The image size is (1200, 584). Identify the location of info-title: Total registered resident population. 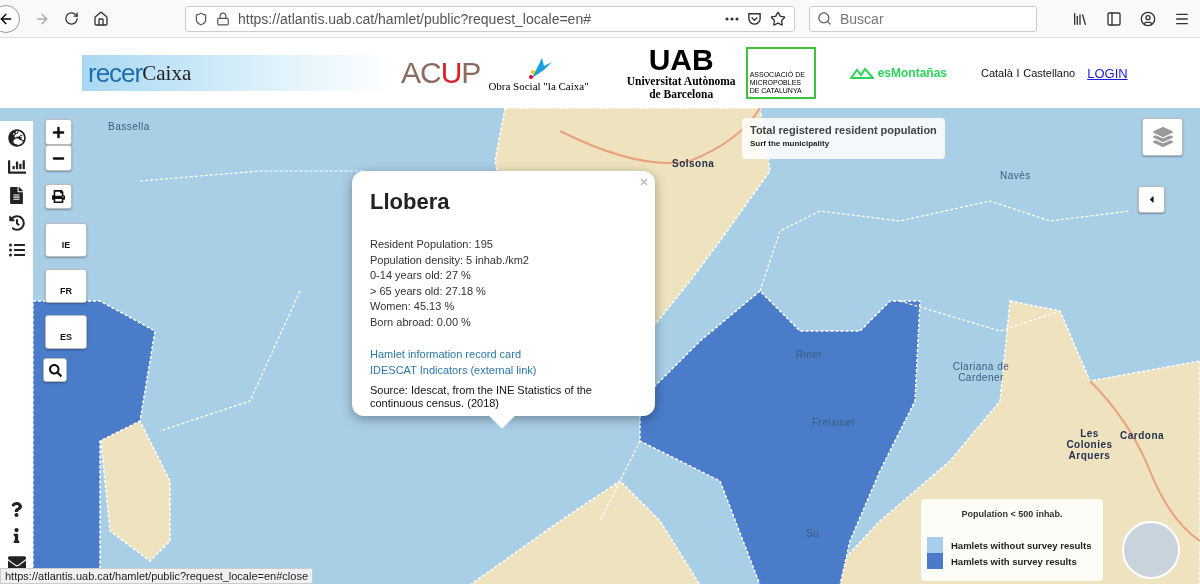
(843, 130).